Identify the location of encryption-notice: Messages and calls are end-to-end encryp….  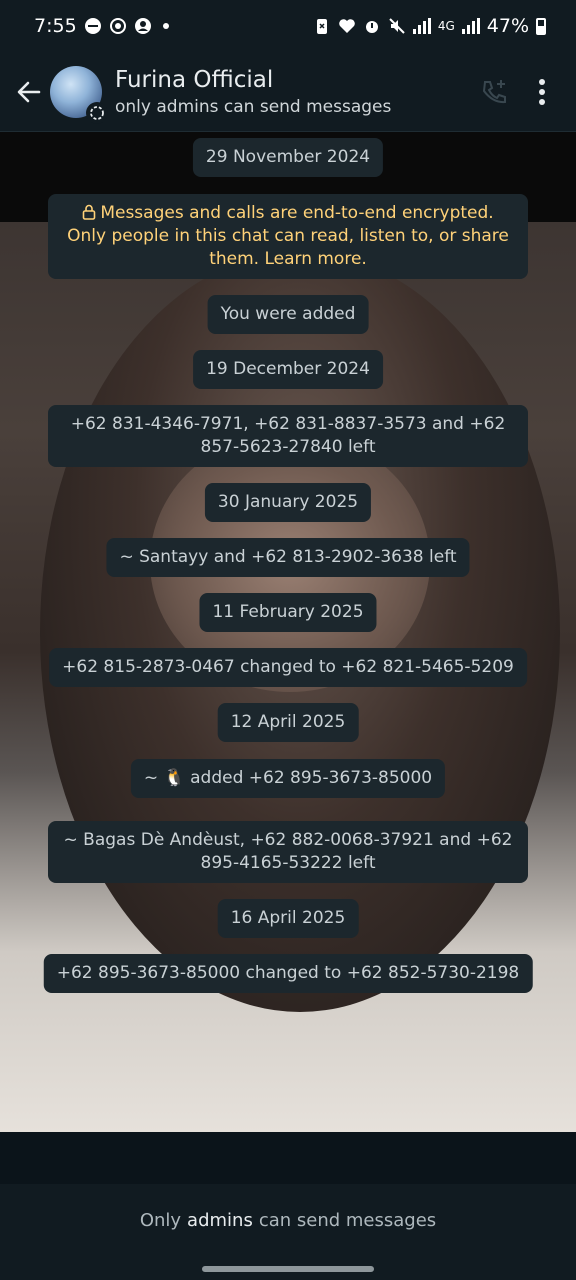
(288, 236).